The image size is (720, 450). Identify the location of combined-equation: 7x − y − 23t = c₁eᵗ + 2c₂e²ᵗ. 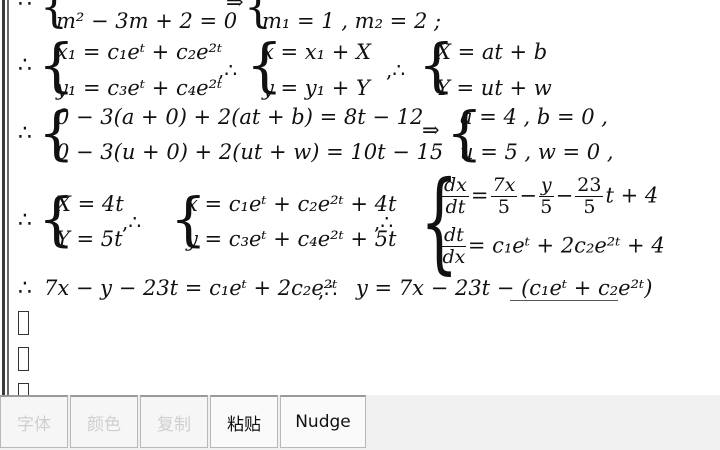
(191, 288).